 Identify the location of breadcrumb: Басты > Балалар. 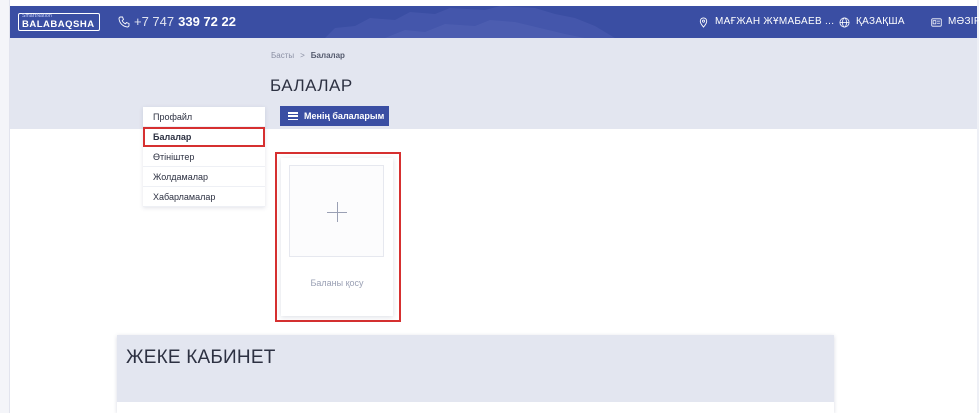
(308, 55).